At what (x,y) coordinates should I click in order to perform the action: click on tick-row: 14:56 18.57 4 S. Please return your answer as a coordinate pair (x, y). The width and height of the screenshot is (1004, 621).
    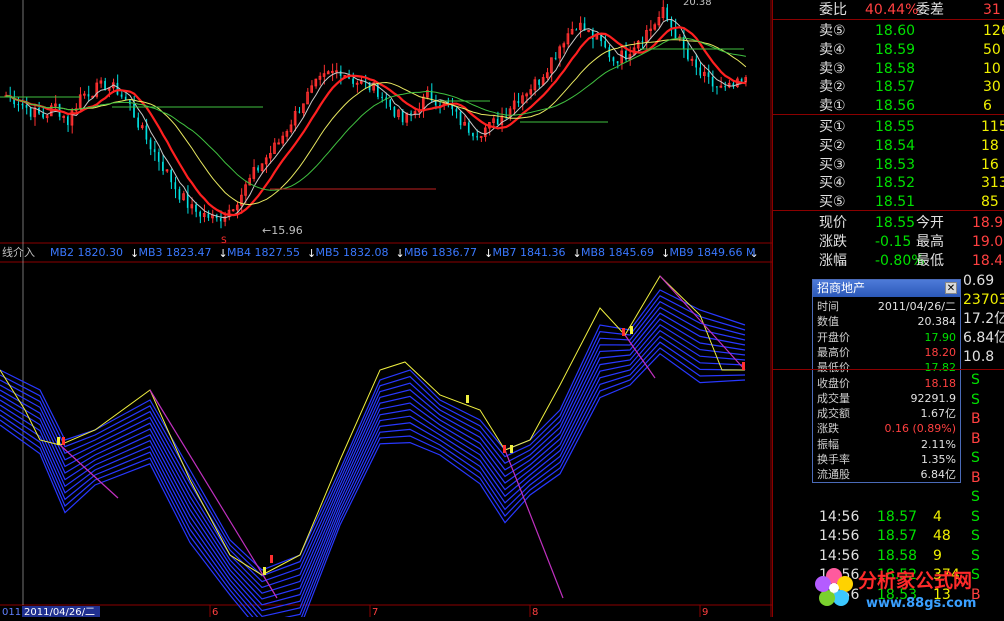
    Looking at the image, I should click on (888, 517).